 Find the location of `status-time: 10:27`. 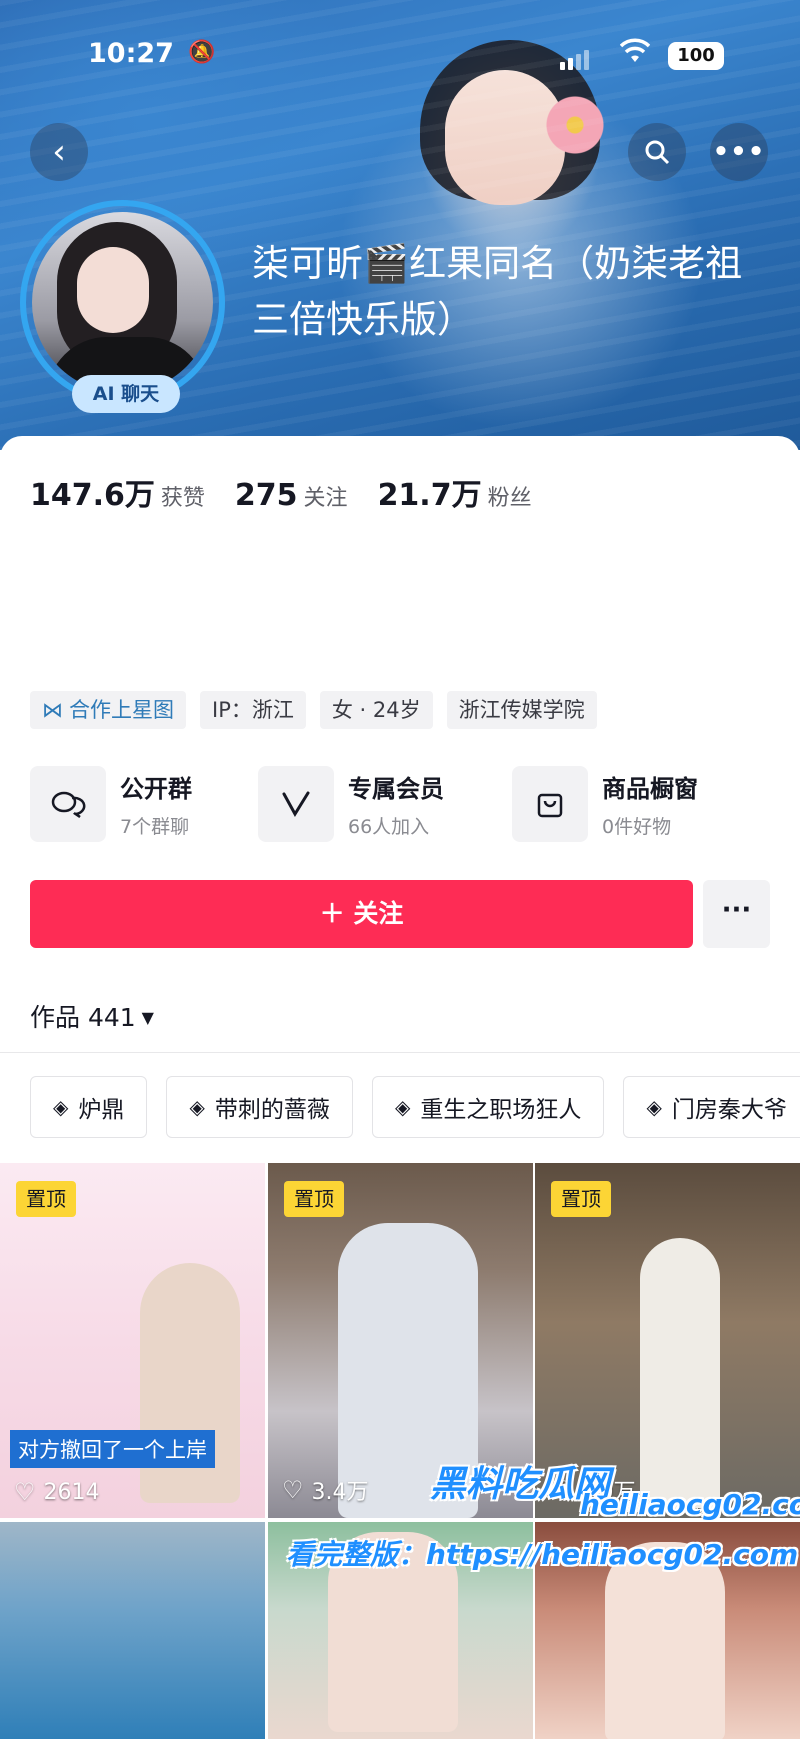

status-time: 10:27 is located at coordinates (131, 53).